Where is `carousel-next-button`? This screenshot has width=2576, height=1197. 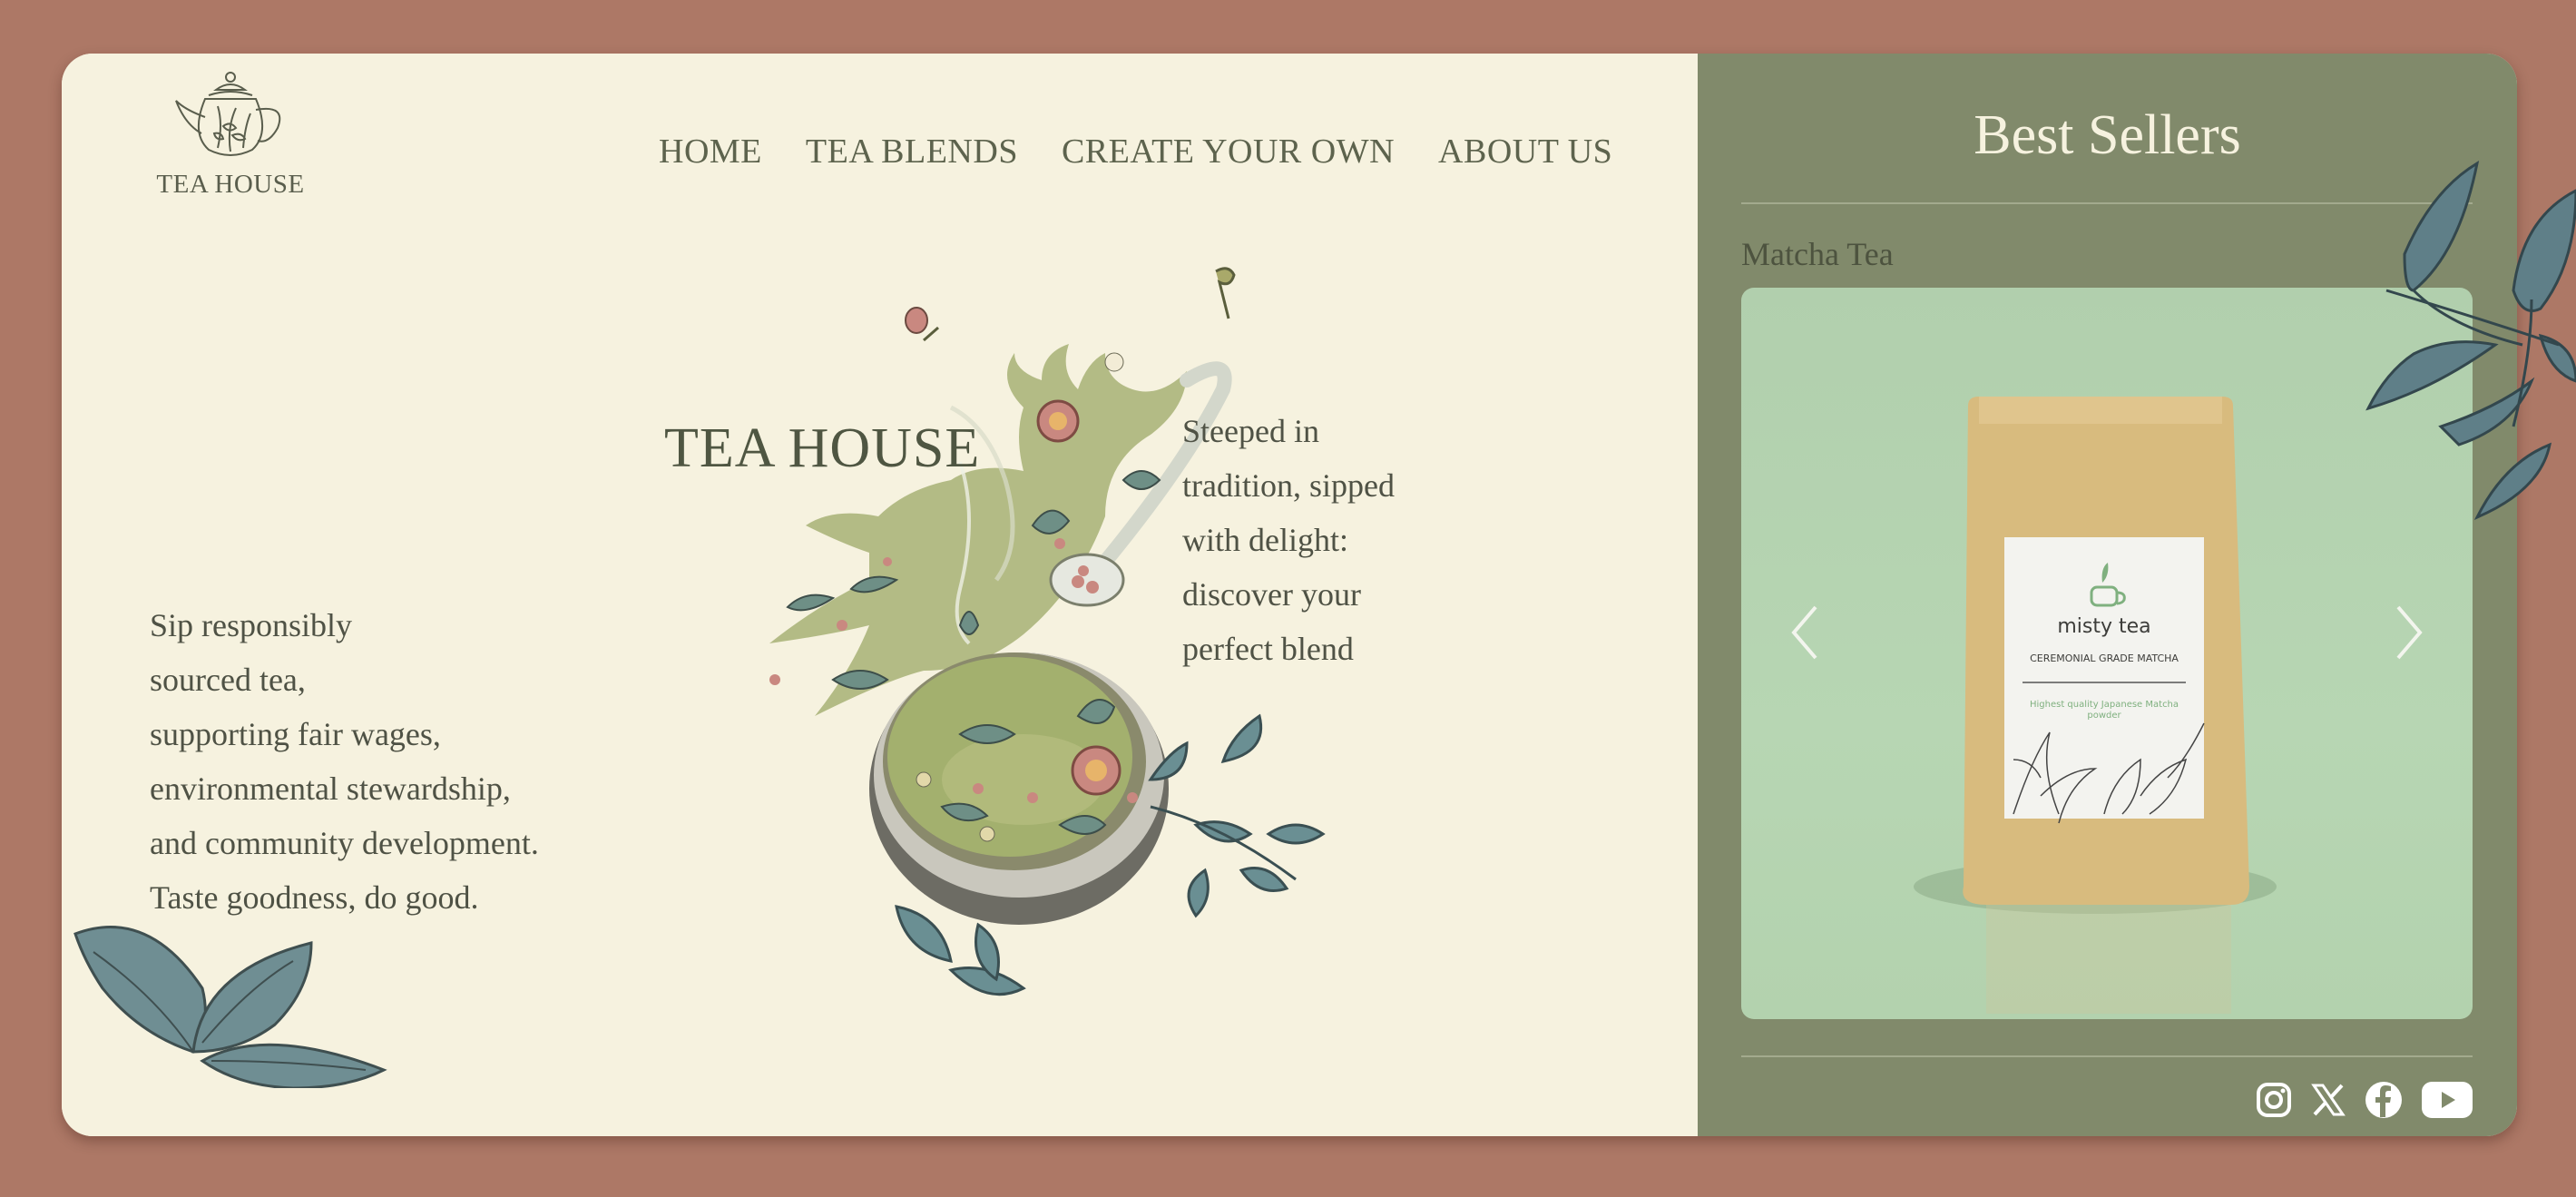 carousel-next-button is located at coordinates (2409, 632).